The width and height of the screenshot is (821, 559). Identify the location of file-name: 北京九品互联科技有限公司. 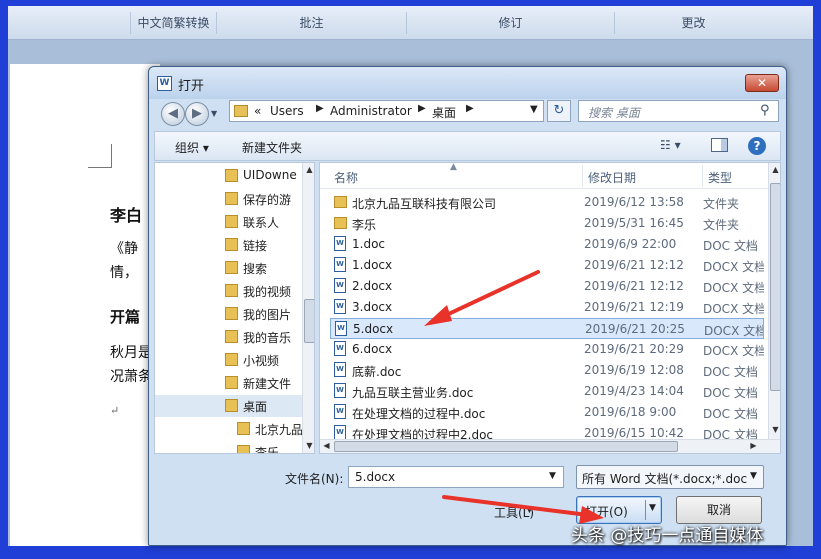
(424, 204).